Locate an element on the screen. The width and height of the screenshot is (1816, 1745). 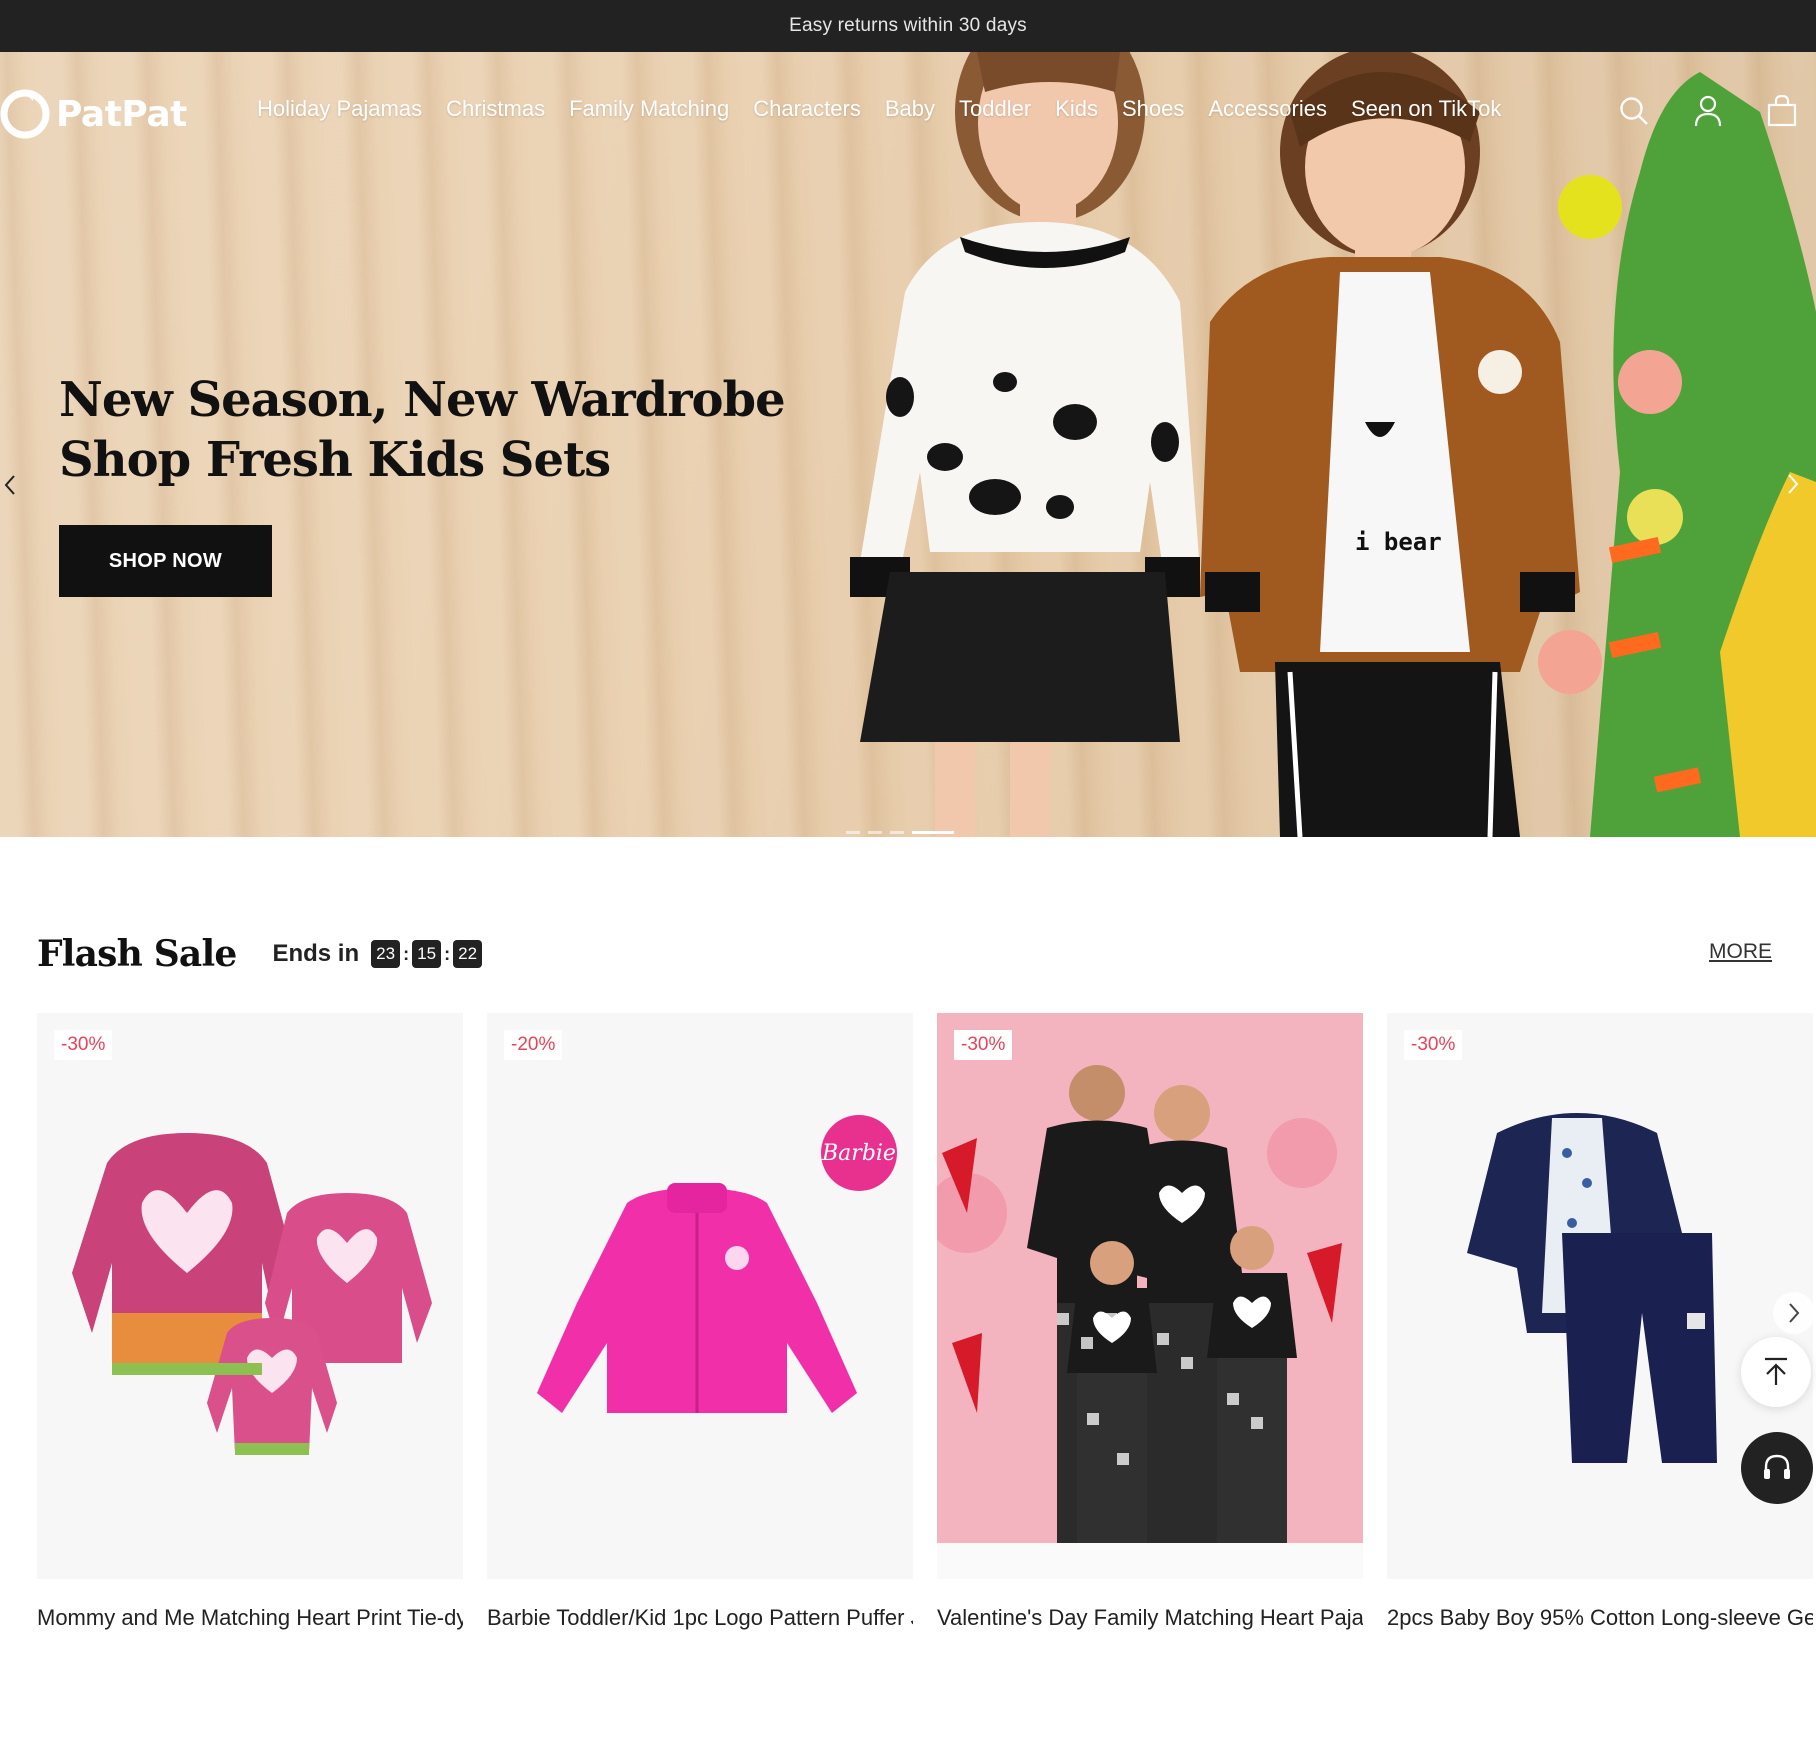
timer-minutes: 15 is located at coordinates (427, 954).